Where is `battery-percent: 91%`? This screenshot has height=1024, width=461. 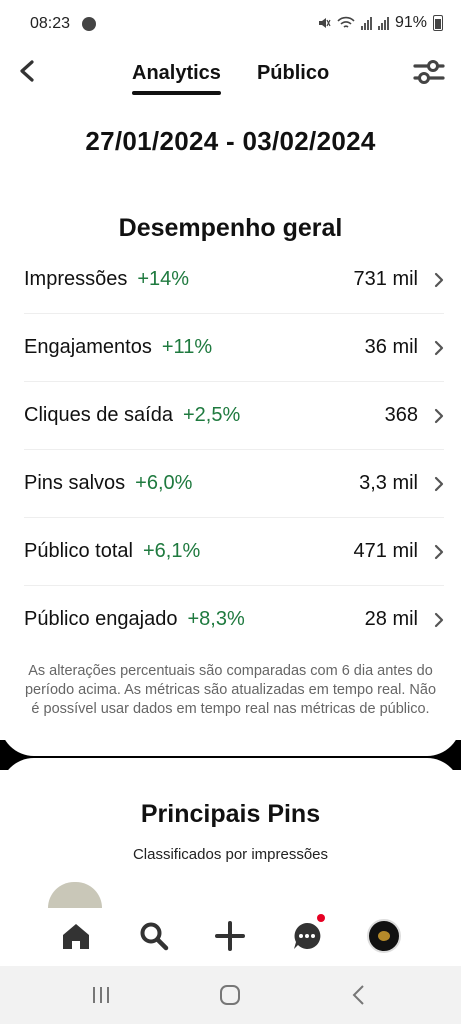
battery-percent: 91% is located at coordinates (410, 22).